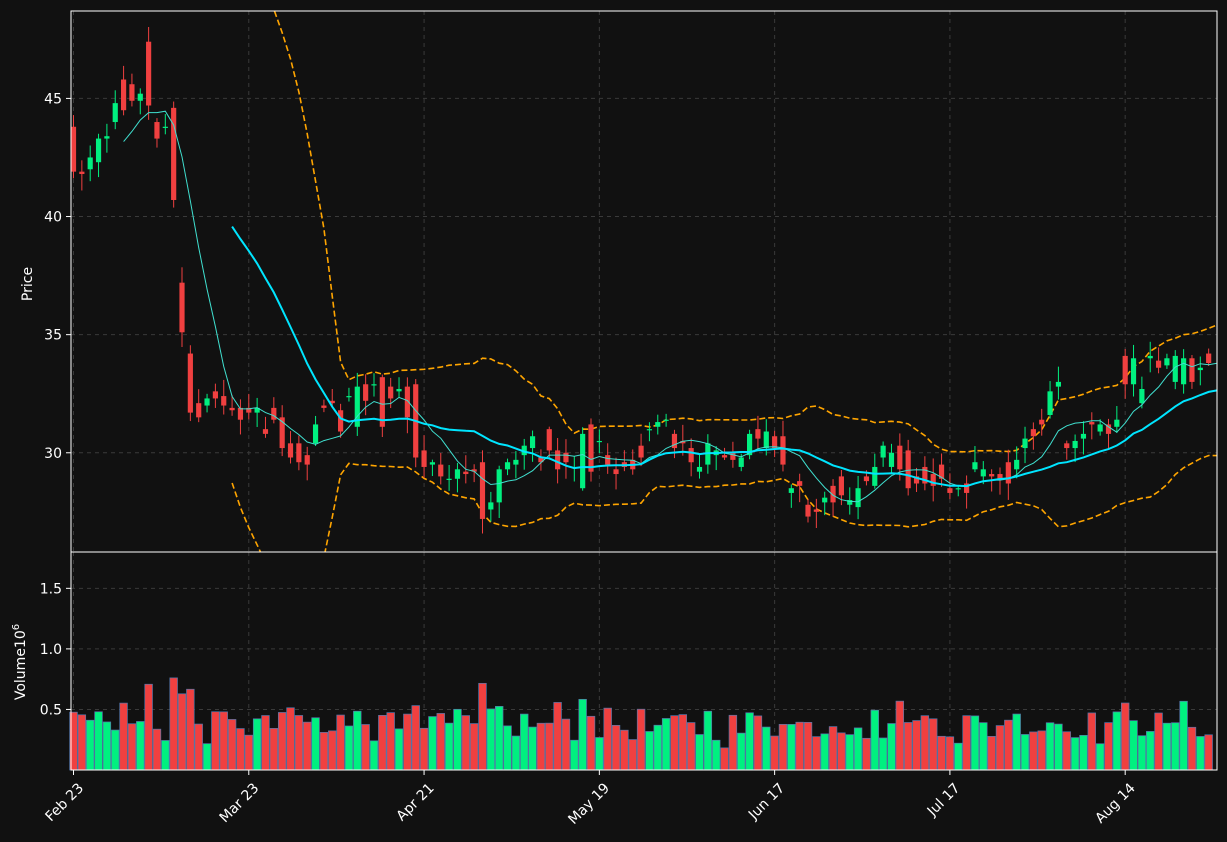 This screenshot has width=1227, height=842. I want to click on price-ytick-label-2: 40, so click(53, 218).